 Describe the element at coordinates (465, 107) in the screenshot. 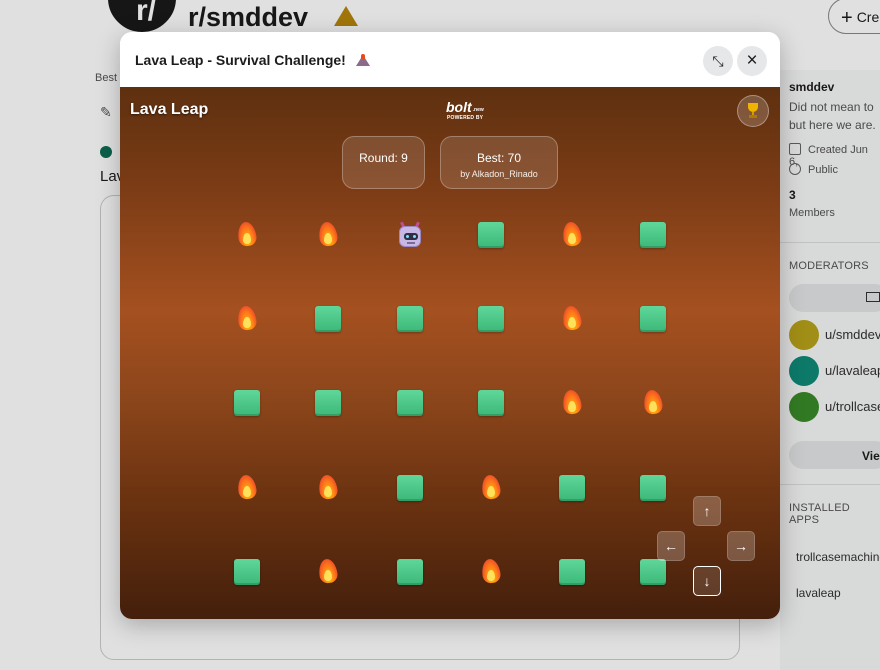

I see `bolt-logo: bolt.new` at that location.